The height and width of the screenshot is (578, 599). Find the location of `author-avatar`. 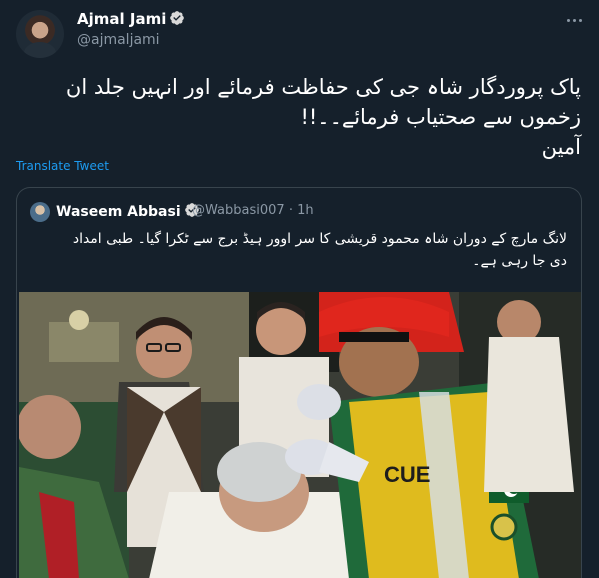

author-avatar is located at coordinates (40, 34).